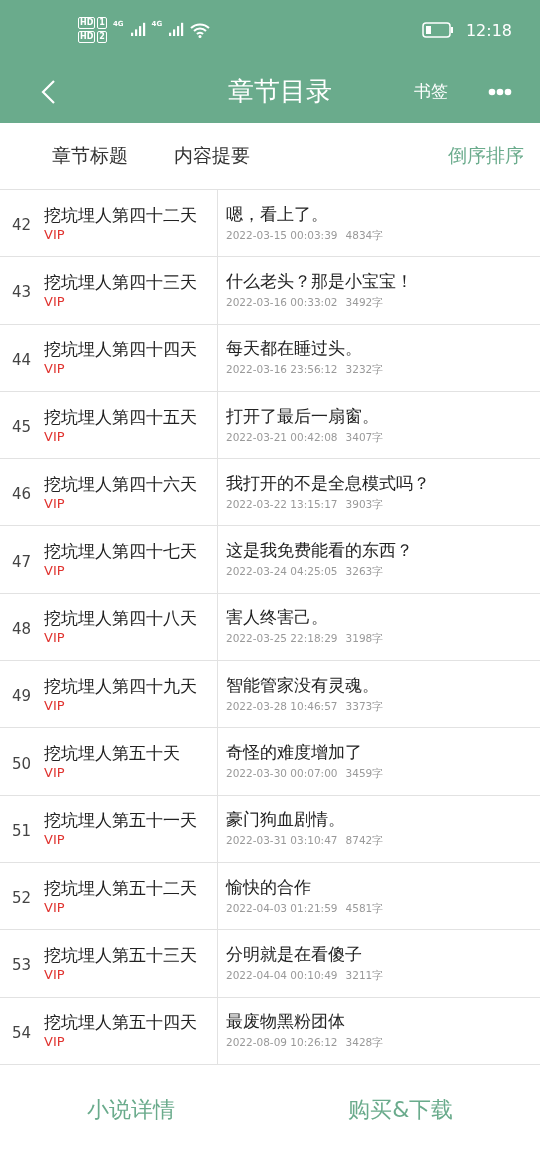  What do you see at coordinates (22, 628) in the screenshot?
I see `chapter-number: 48` at bounding box center [22, 628].